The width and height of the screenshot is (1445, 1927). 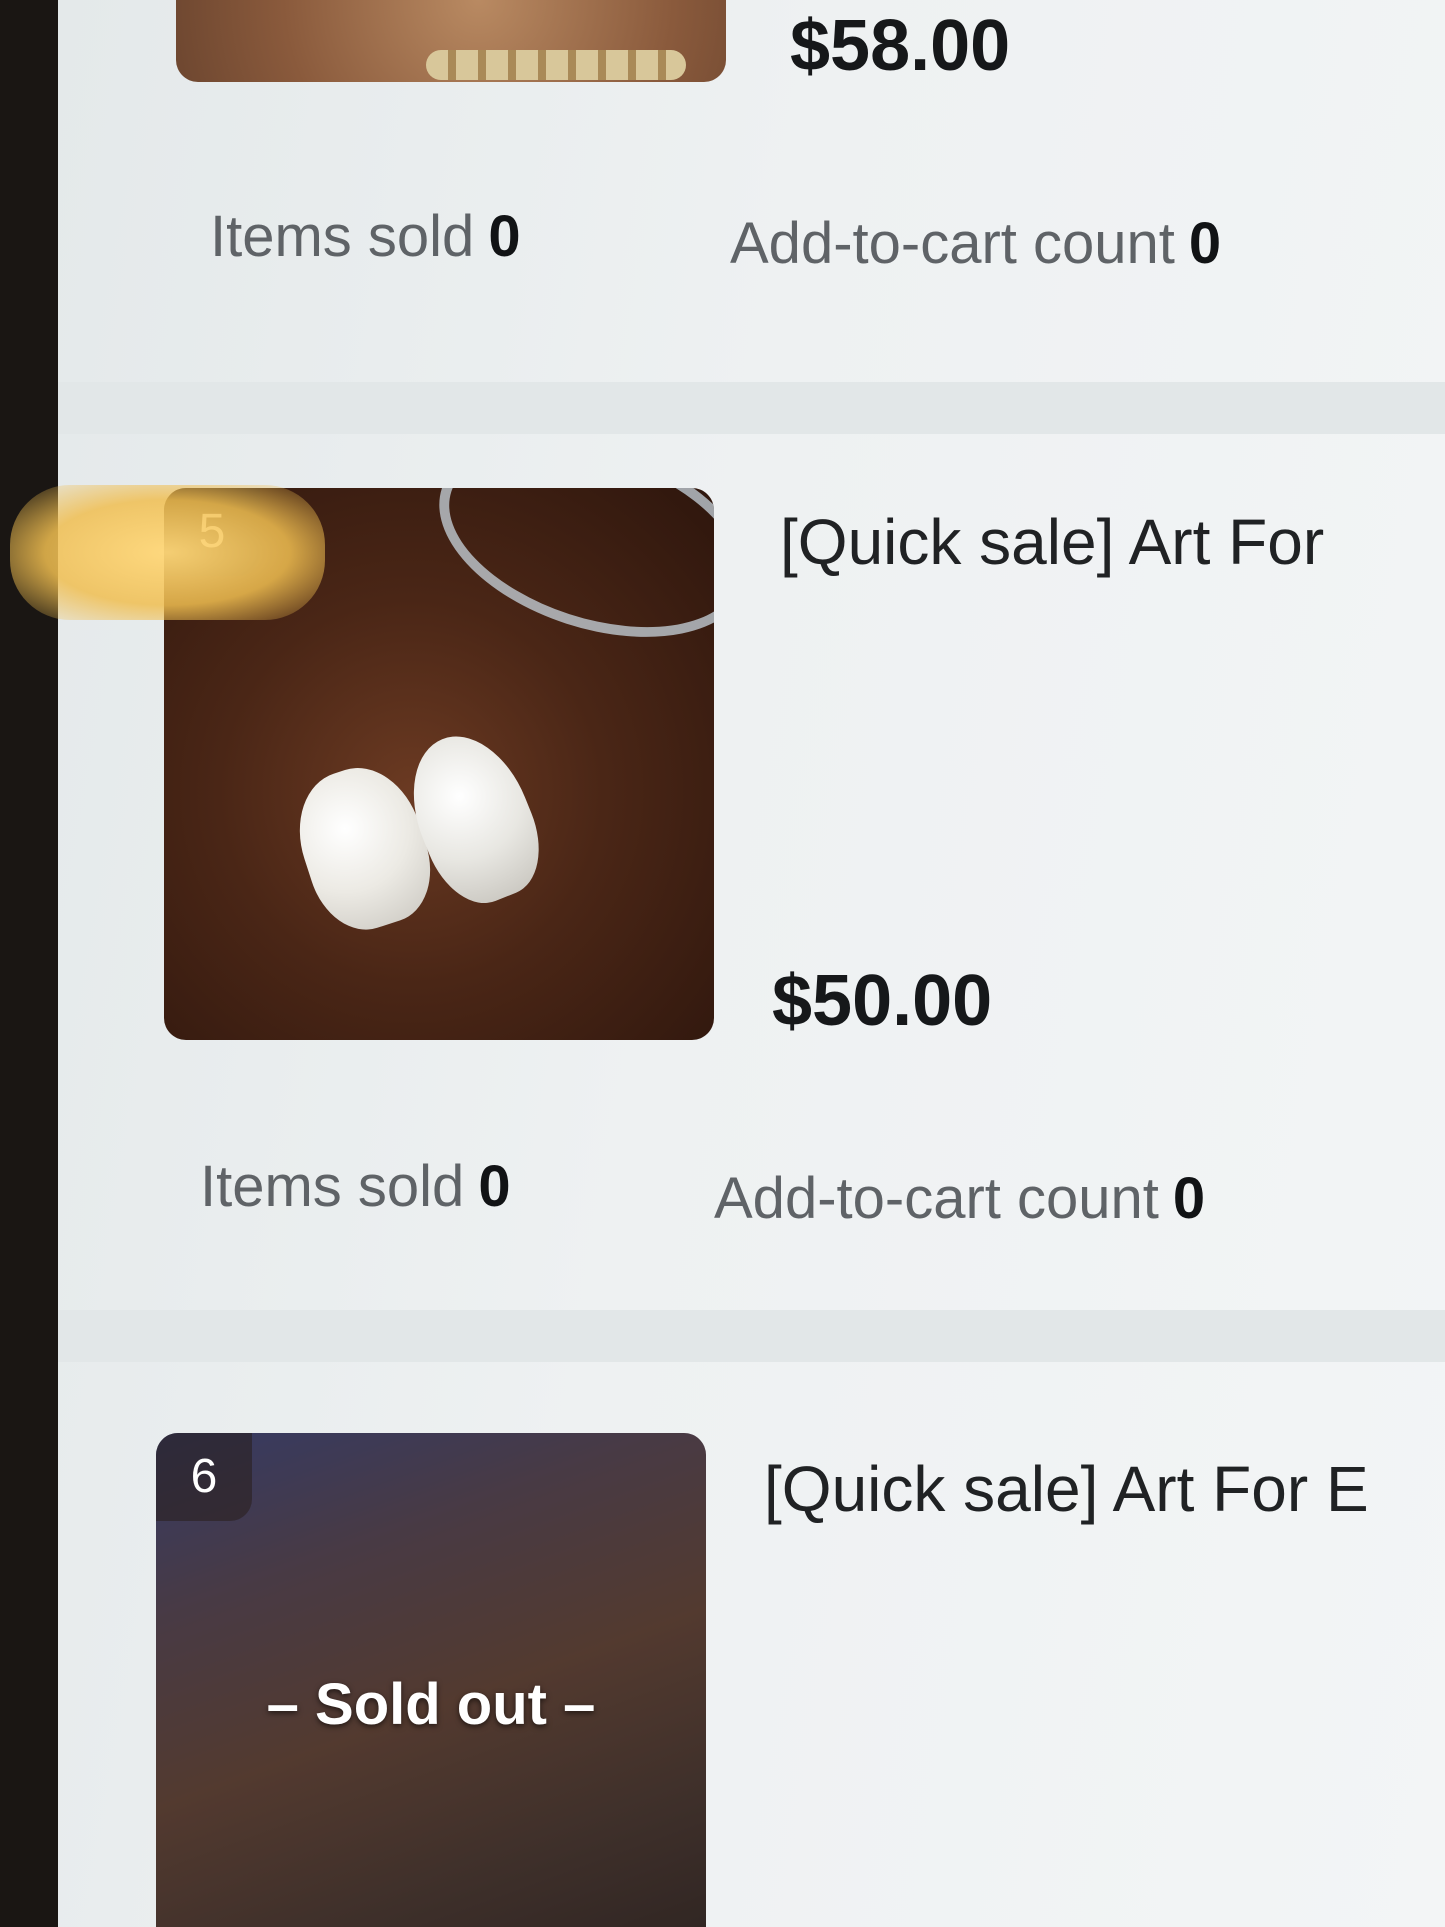 What do you see at coordinates (451, 41) in the screenshot?
I see `product-image` at bounding box center [451, 41].